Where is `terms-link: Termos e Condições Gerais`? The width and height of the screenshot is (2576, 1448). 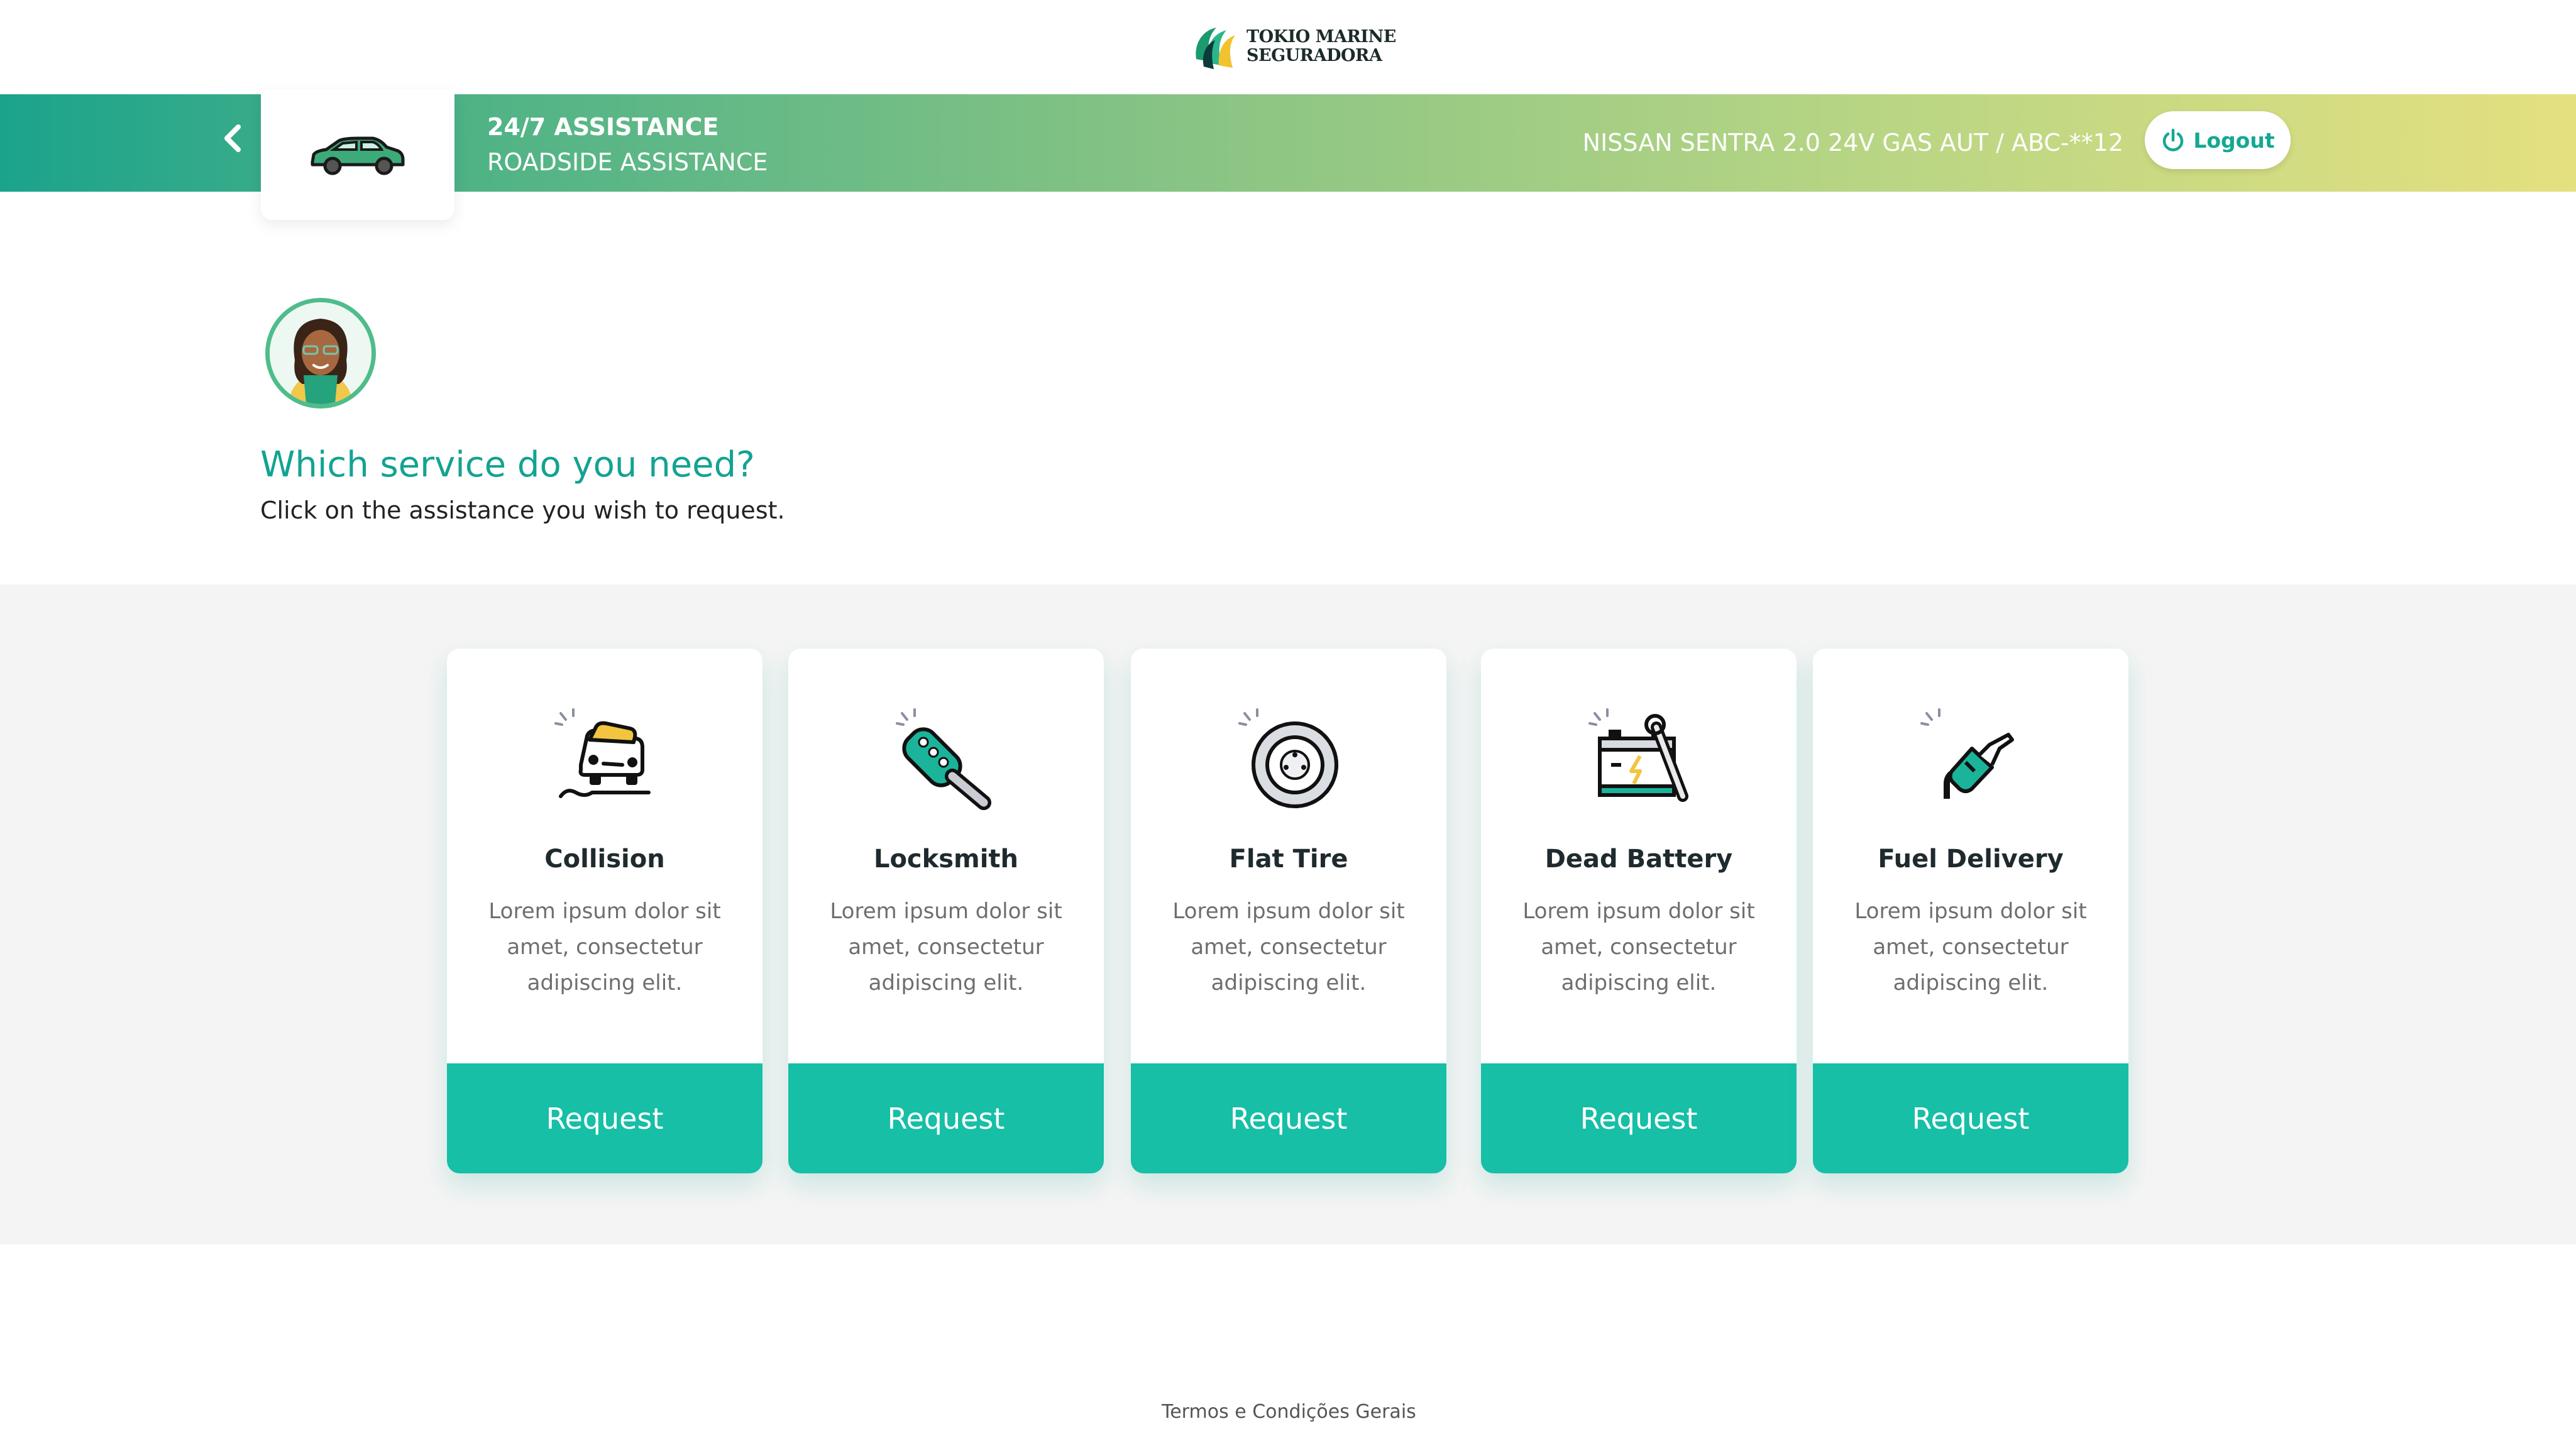
terms-link: Termos e Condições Gerais is located at coordinates (1289, 1412).